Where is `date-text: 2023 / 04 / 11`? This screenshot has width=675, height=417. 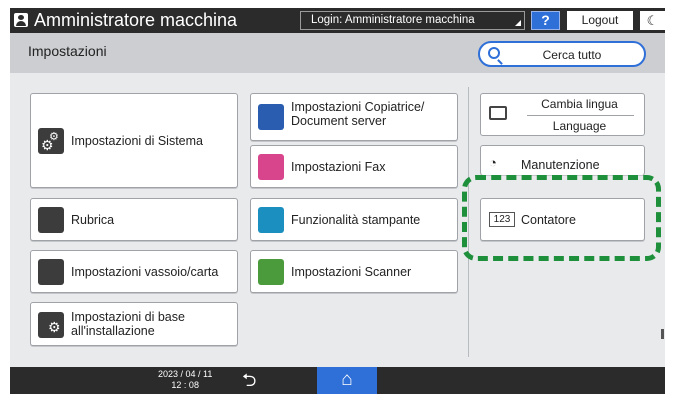 date-text: 2023 / 04 / 11 is located at coordinates (185, 374).